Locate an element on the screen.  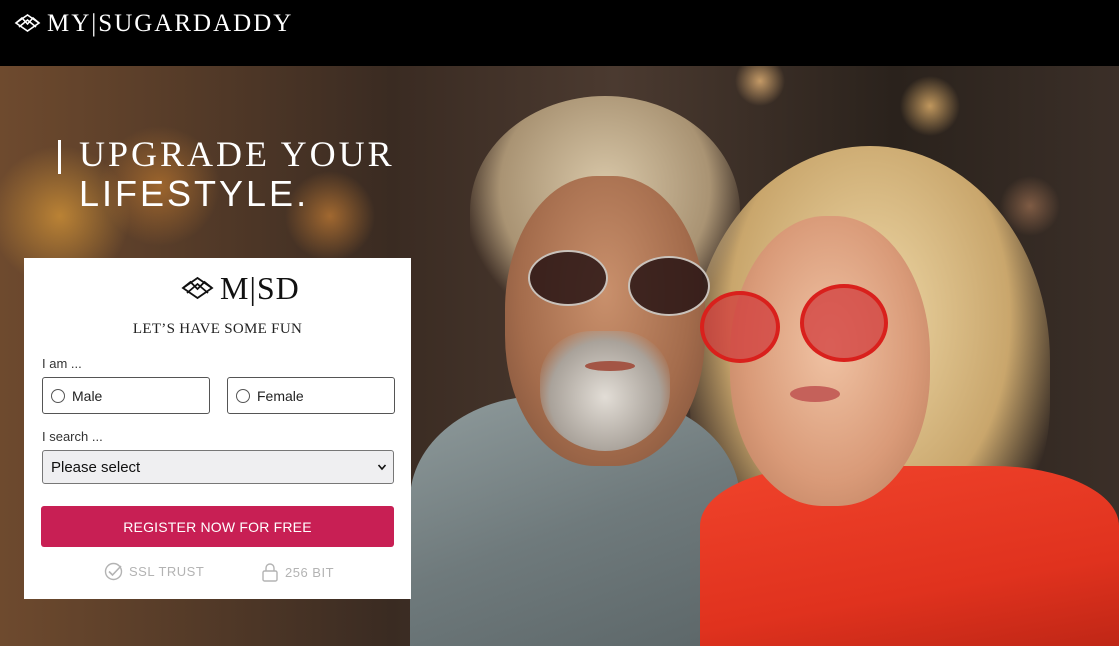
headline-accent-bar is located at coordinates (59, 157).